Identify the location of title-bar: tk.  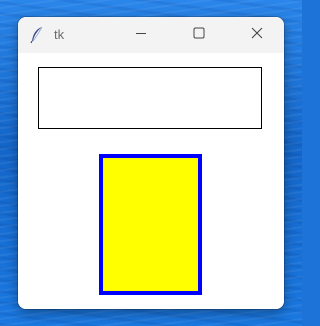
(151, 35).